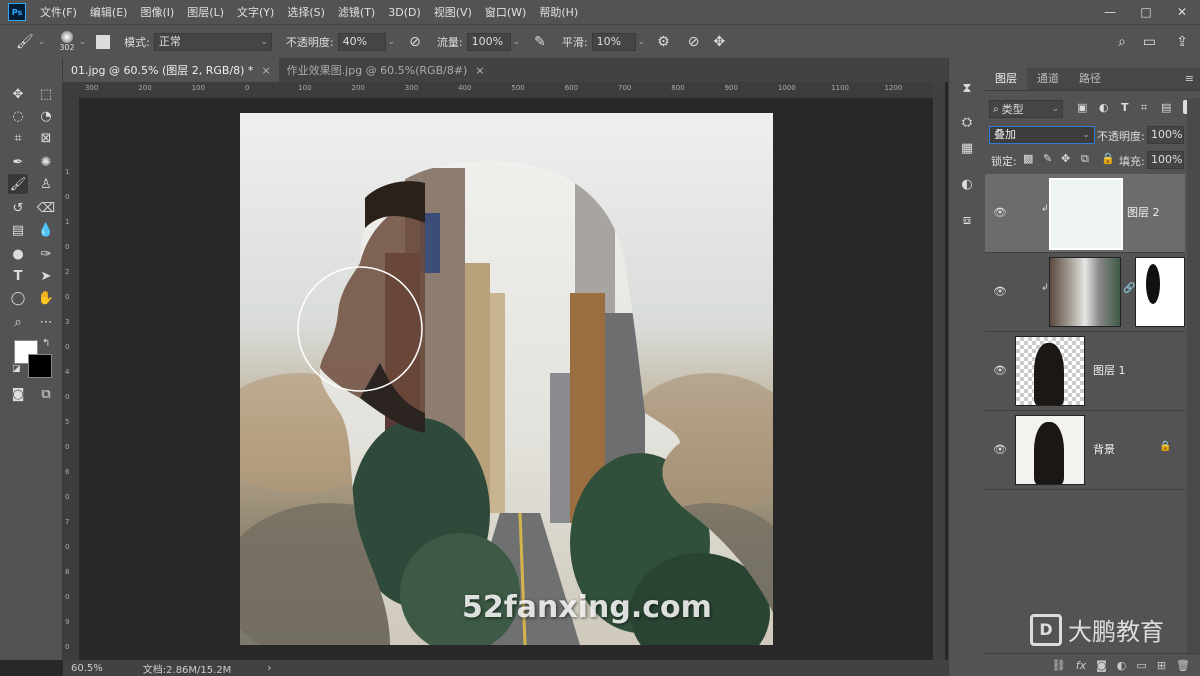 The image size is (1200, 676). What do you see at coordinates (1125, 107) in the screenshot?
I see `filter-type-icon: T` at bounding box center [1125, 107].